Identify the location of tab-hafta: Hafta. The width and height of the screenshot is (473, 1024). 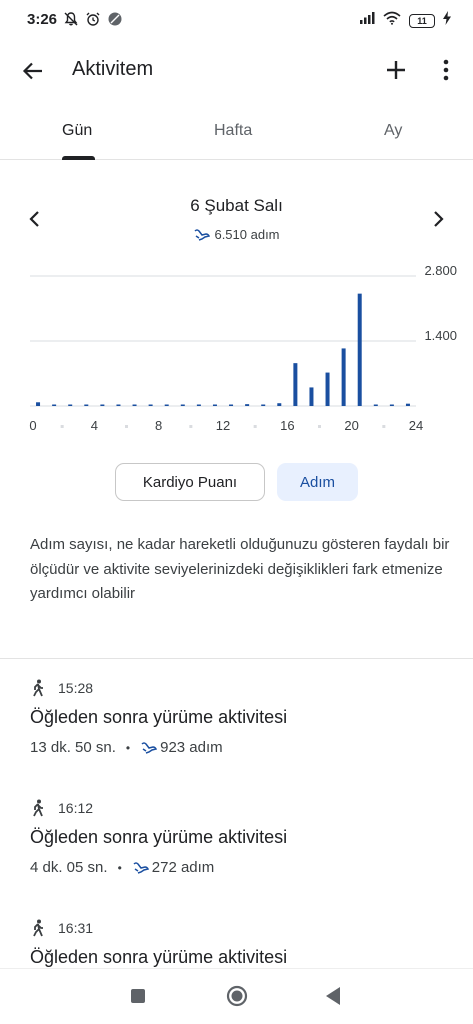
(233, 131).